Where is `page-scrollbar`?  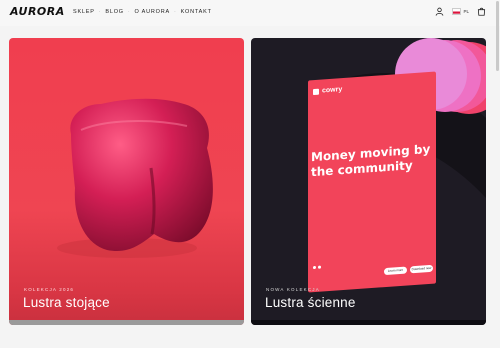 page-scrollbar is located at coordinates (497, 36).